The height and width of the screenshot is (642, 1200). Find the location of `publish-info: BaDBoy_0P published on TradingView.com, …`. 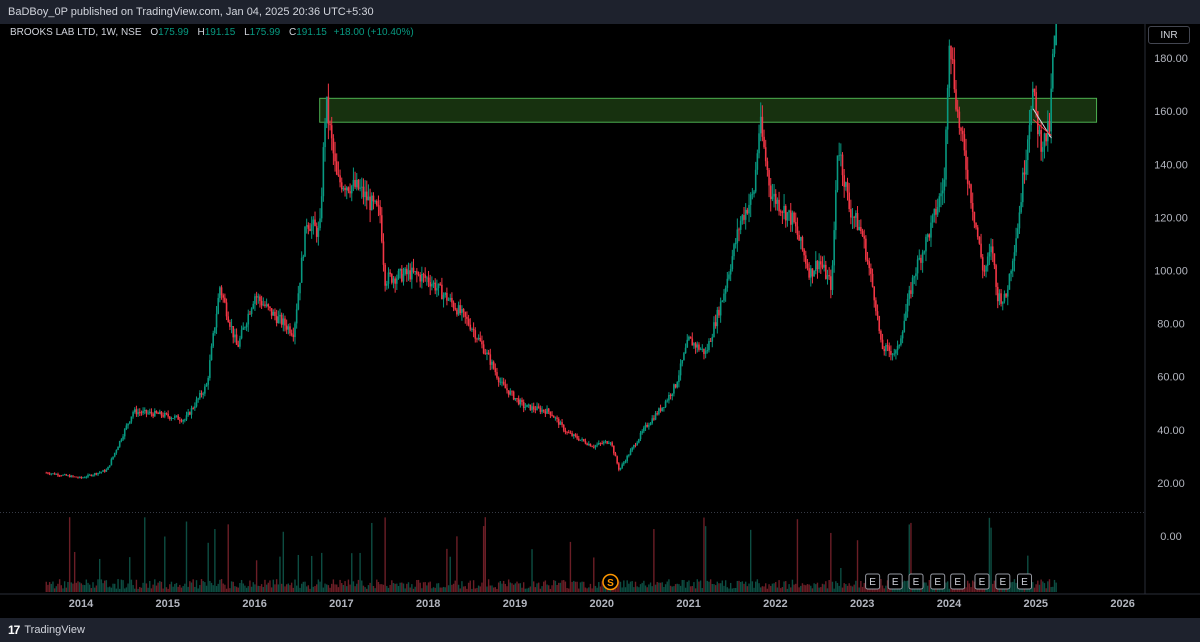

publish-info: BaDBoy_0P published on TradingView.com, … is located at coordinates (191, 12).